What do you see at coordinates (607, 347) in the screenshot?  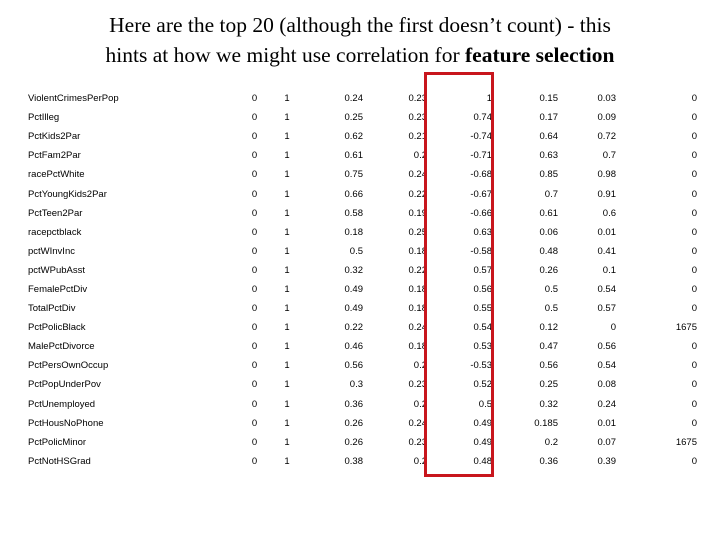 I see `mode-cell: 0.56` at bounding box center [607, 347].